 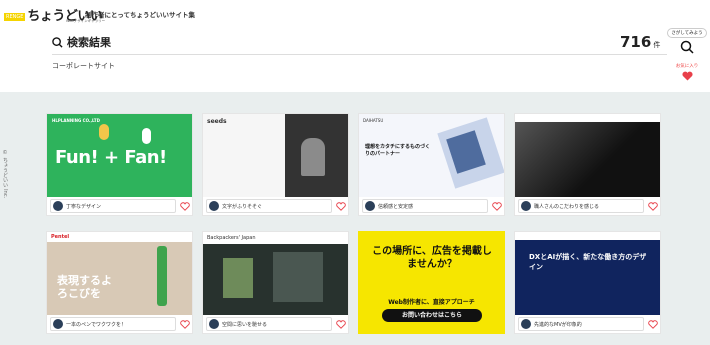 I want to click on search-heading: 検索結果, so click(x=81, y=42).